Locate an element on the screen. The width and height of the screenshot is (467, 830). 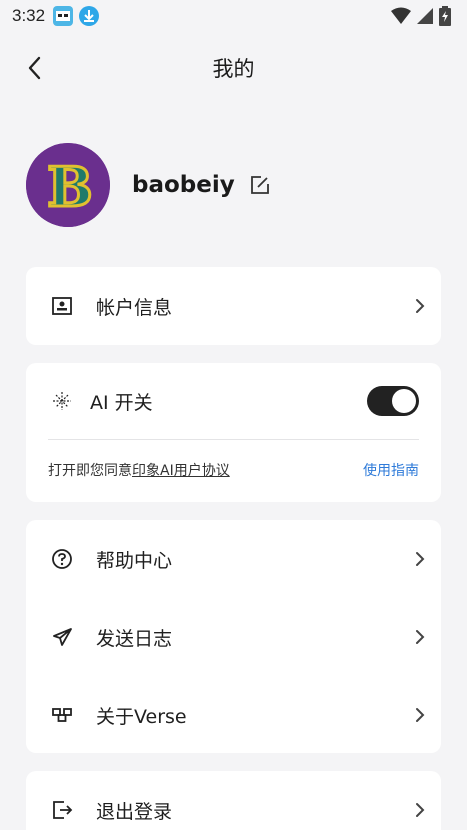
ai-card: AI 开关 打开即您同意 印象AI用户协议 使用指南 is located at coordinates (233, 432).